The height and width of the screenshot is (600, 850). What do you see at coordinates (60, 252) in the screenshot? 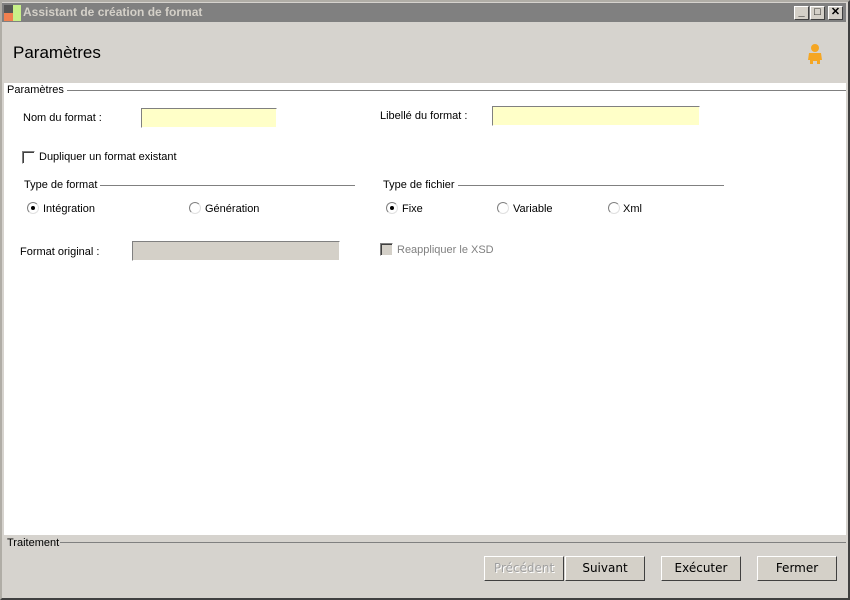
I see `format-original-label: Format original :` at bounding box center [60, 252].